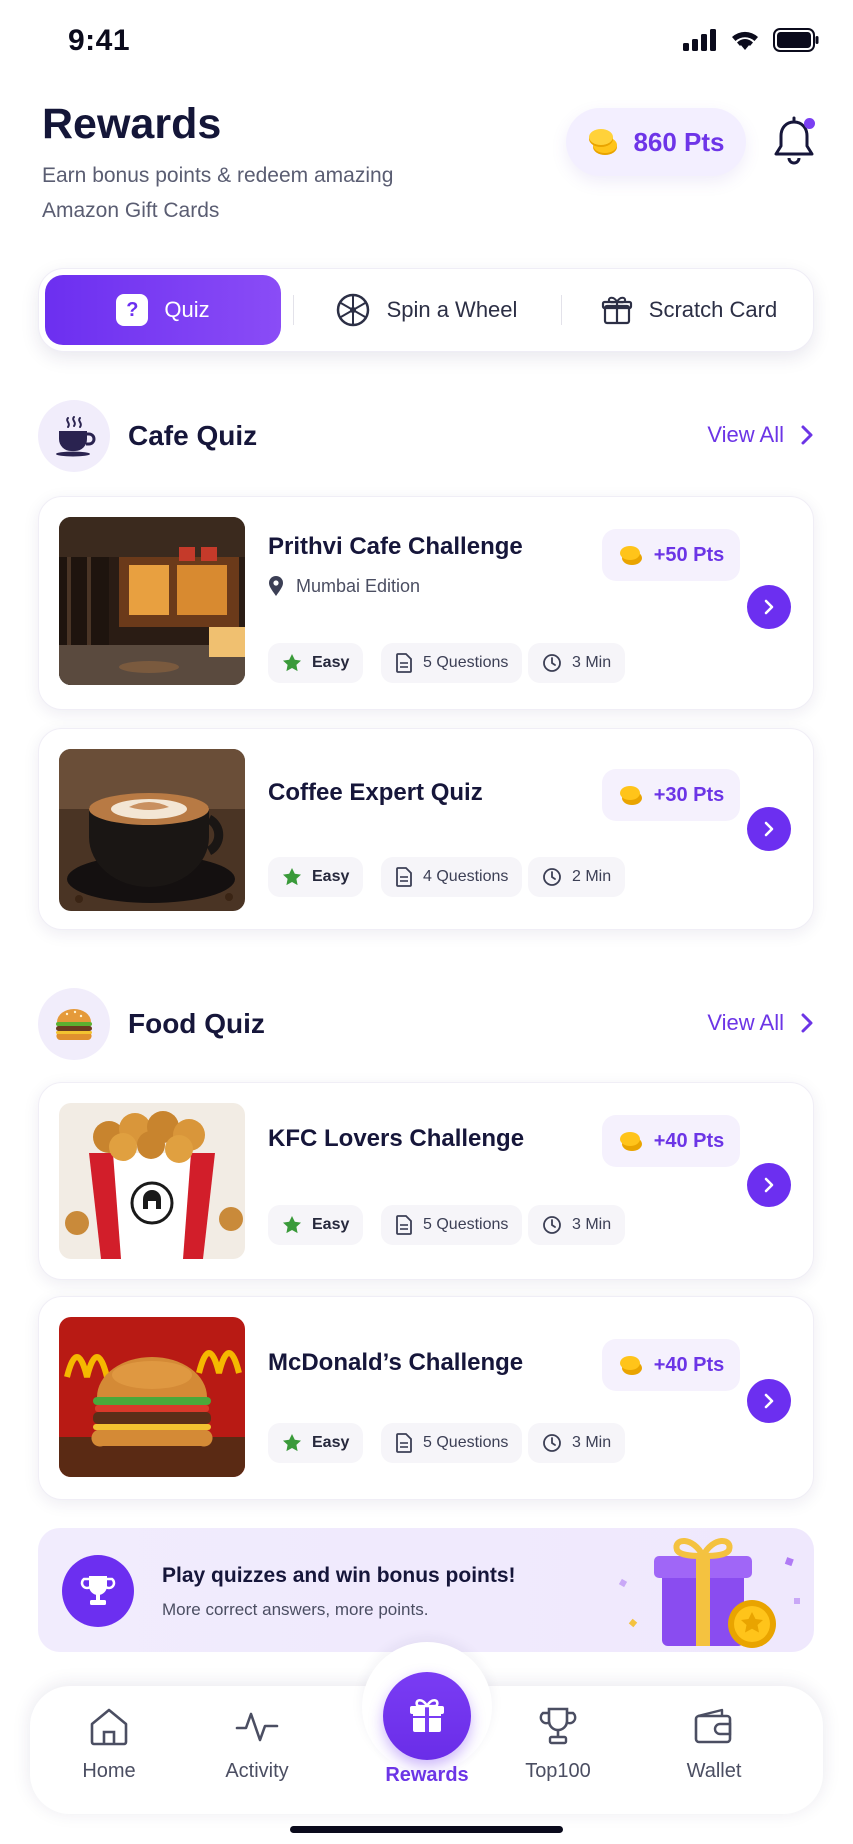 Image resolution: width=853 pixels, height=1844 pixels. Describe the element at coordinates (603, 142) in the screenshot. I see `coin-stack-icon` at that location.